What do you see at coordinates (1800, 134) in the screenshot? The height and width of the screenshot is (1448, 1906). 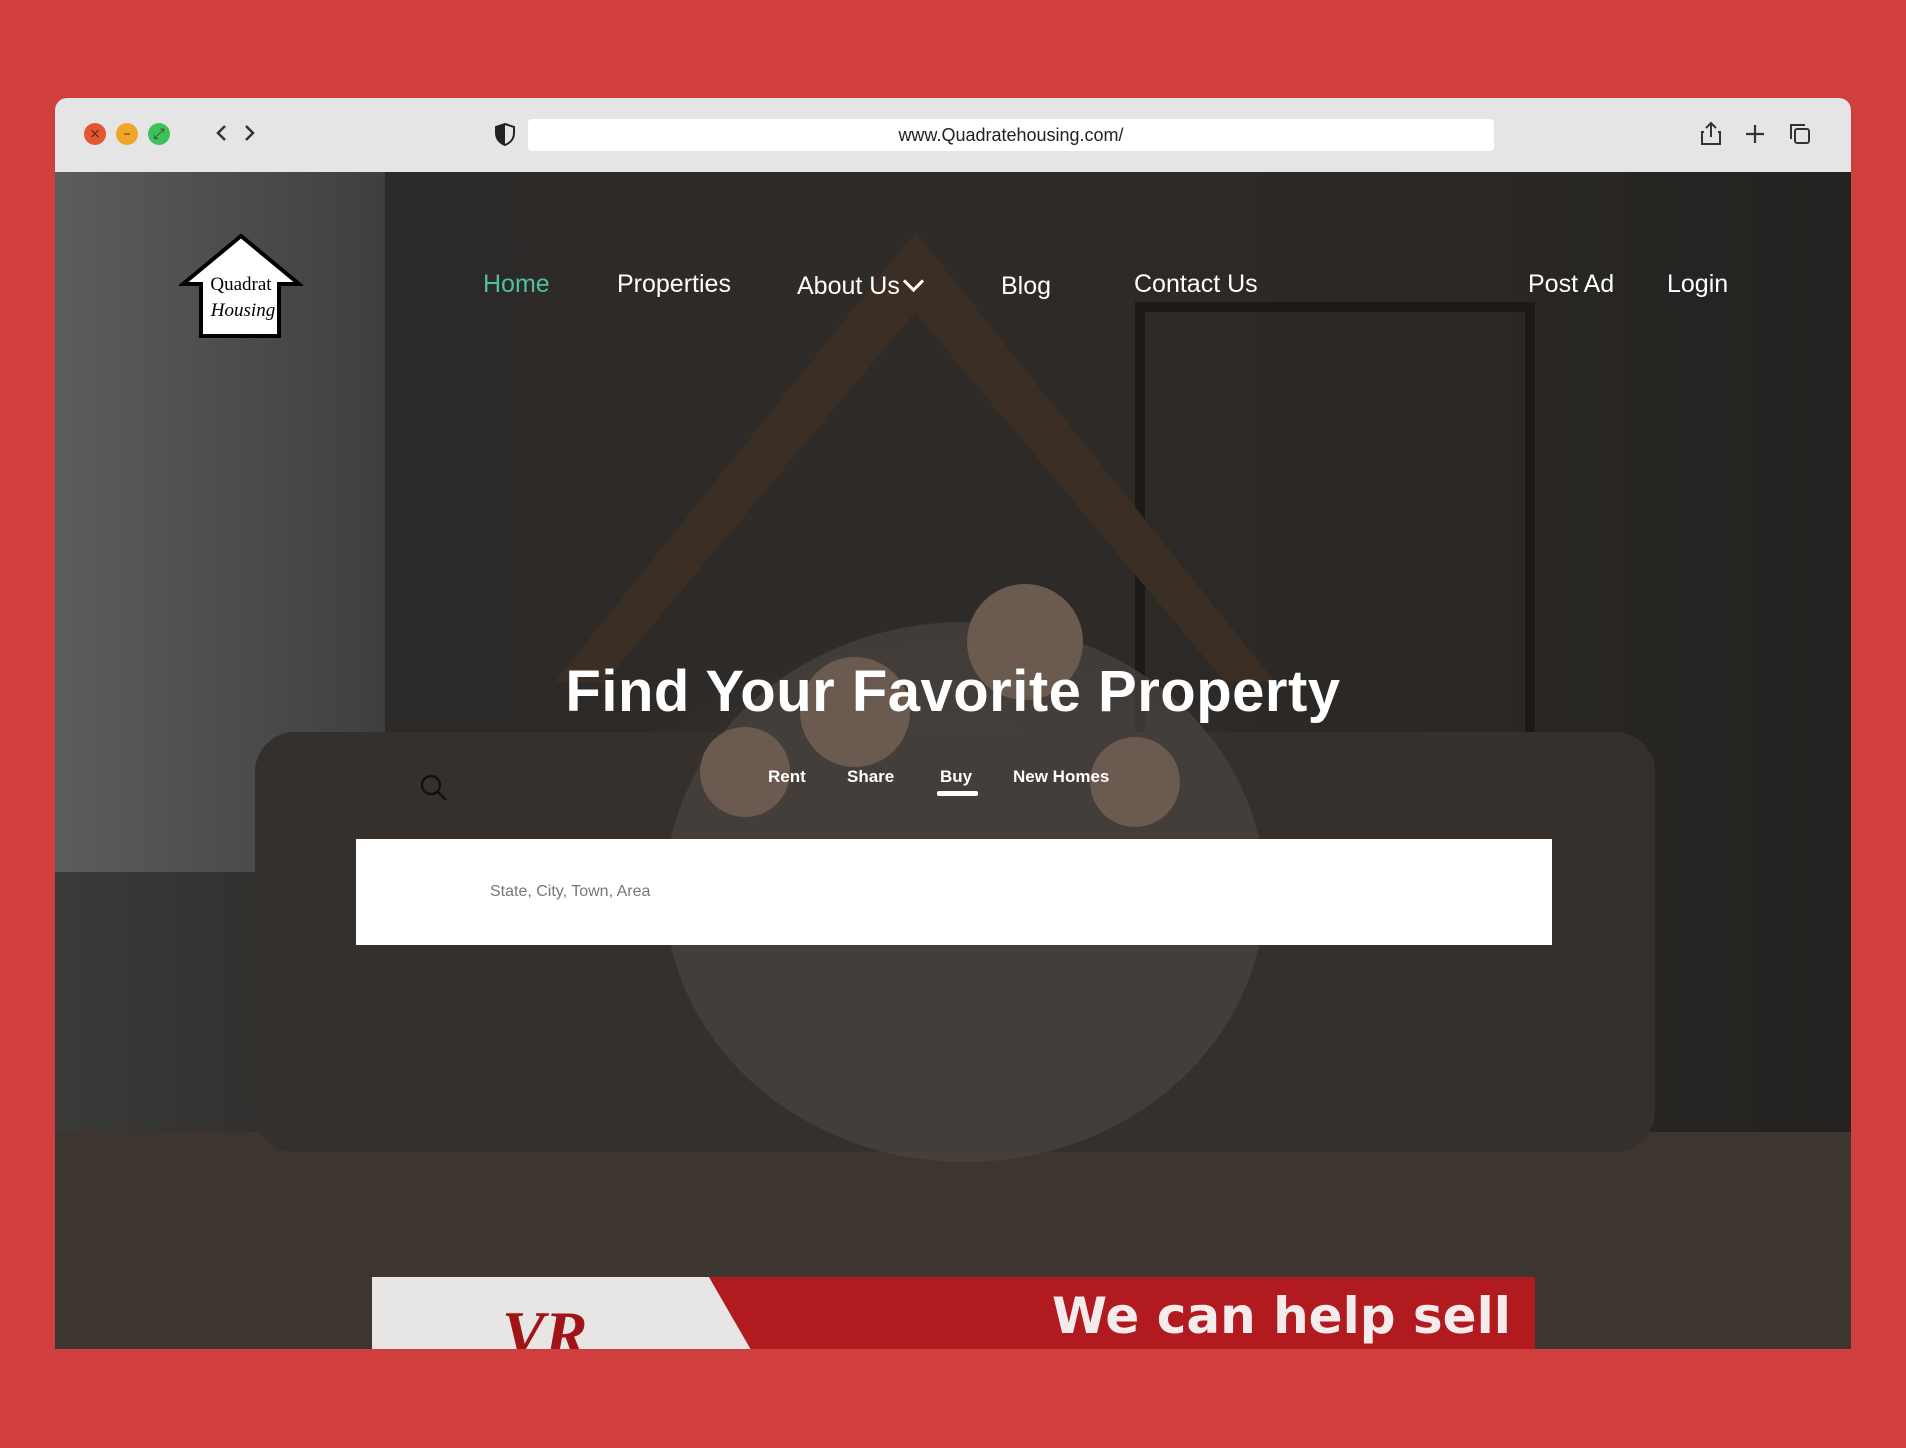 I see `tabs-icon` at bounding box center [1800, 134].